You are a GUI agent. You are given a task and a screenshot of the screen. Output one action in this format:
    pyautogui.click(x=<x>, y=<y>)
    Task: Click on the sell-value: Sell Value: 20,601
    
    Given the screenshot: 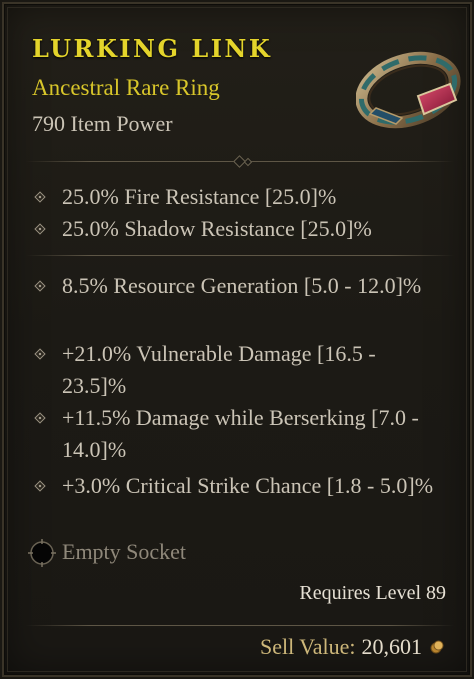 What is the action you would take?
    pyautogui.click(x=352, y=647)
    